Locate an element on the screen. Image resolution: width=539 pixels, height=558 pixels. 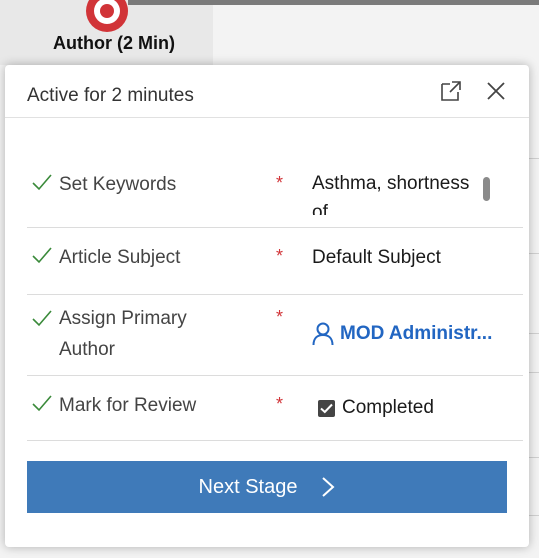
keywords-field: Asthma, shortness of is located at coordinates (399, 192).